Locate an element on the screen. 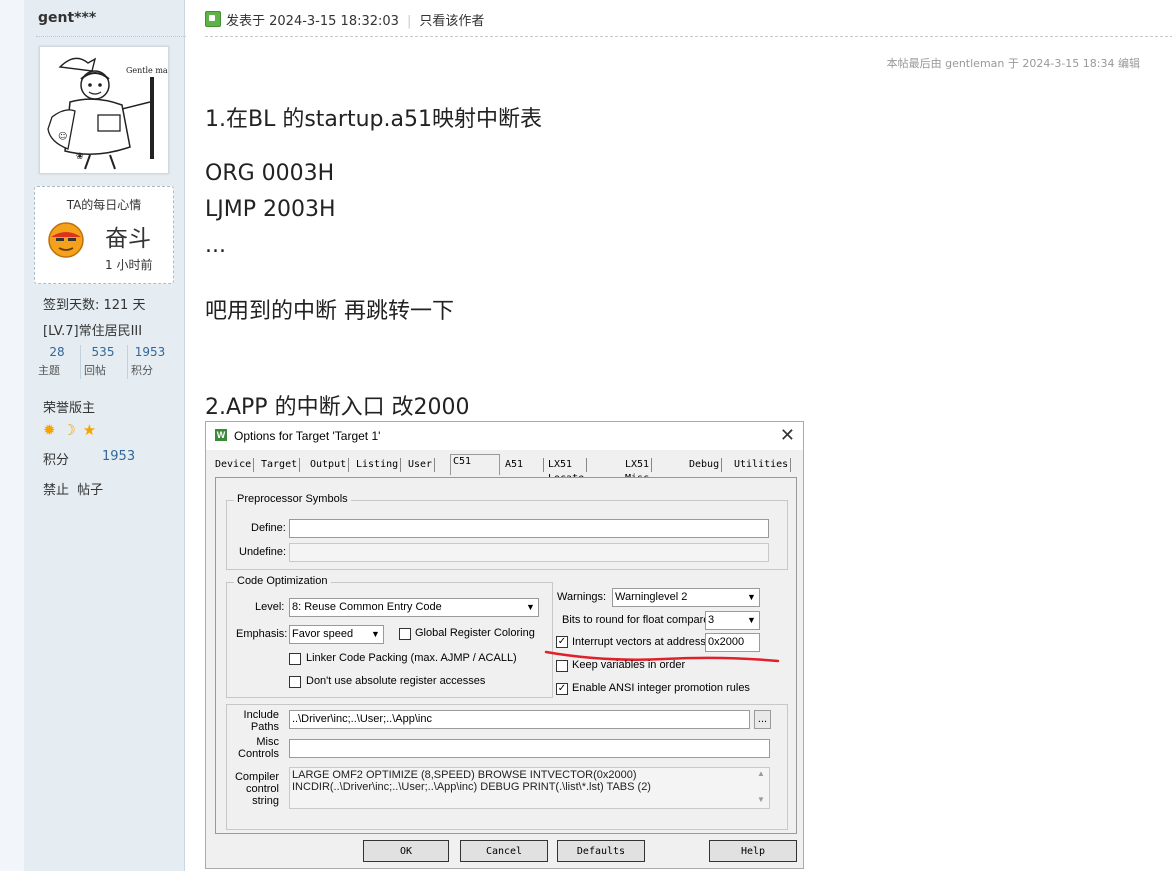 The image size is (1172, 871). stat-threads-count: 28 is located at coordinates (57, 352).